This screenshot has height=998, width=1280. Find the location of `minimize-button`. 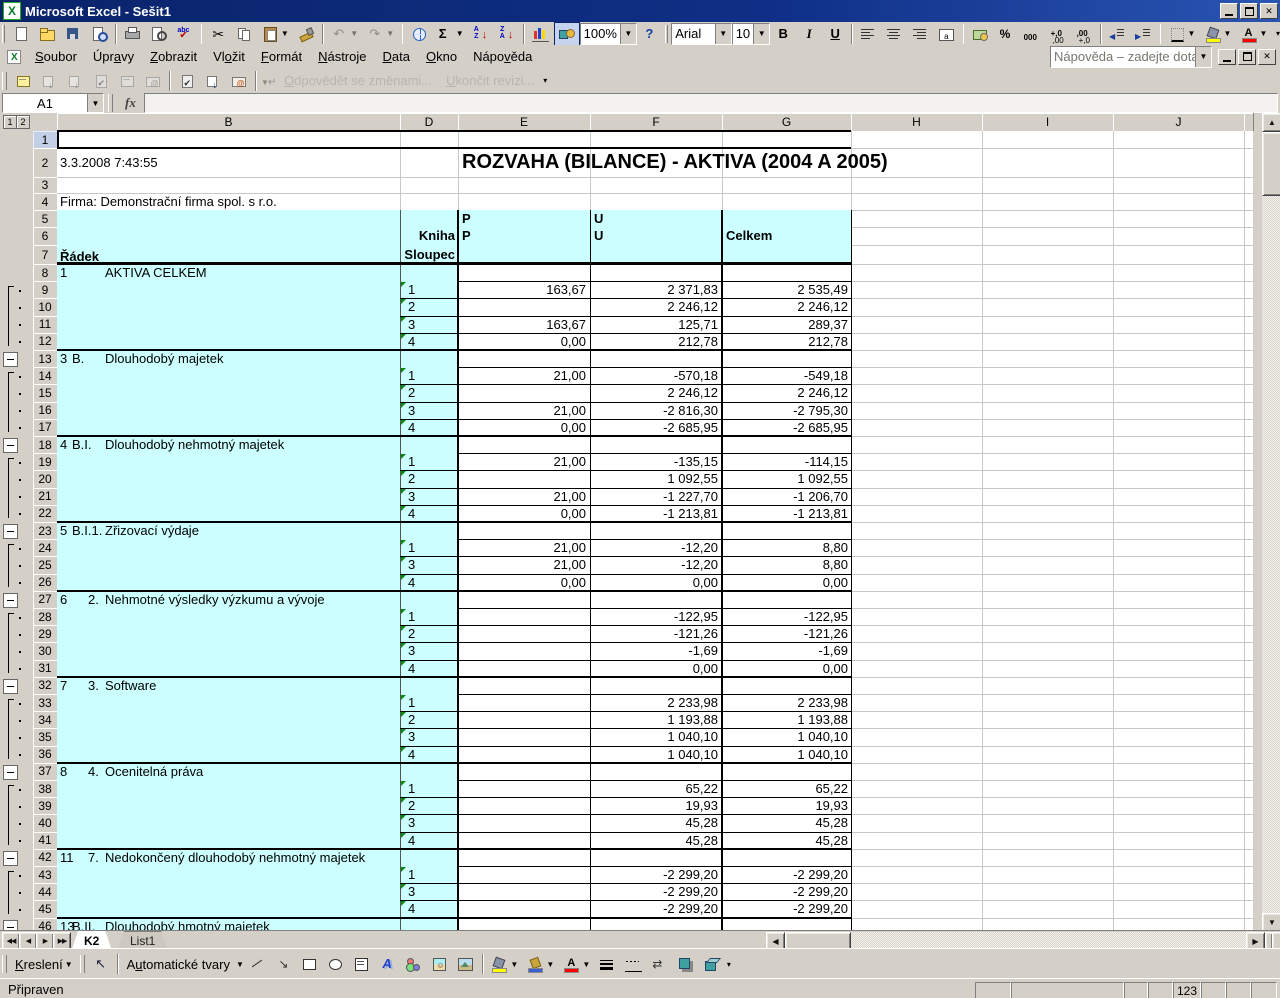

minimize-button is located at coordinates (1229, 11).